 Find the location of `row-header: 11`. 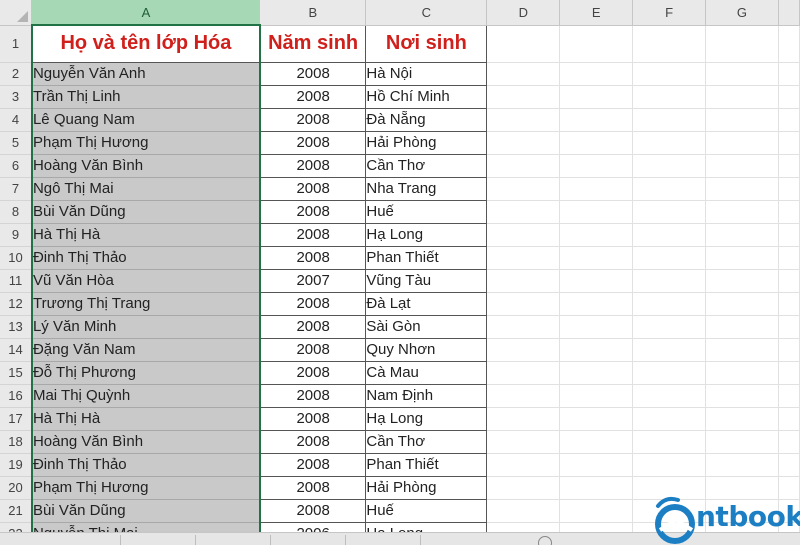

row-header: 11 is located at coordinates (16, 281).